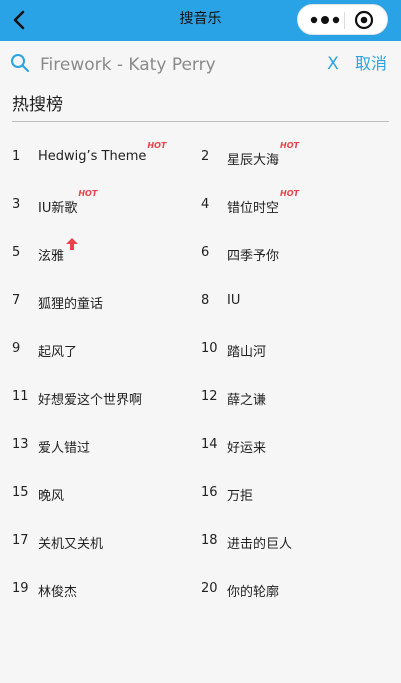 The width and height of the screenshot is (401, 683). I want to click on hot-search-name-text: 狐狸的童话, so click(71, 304).